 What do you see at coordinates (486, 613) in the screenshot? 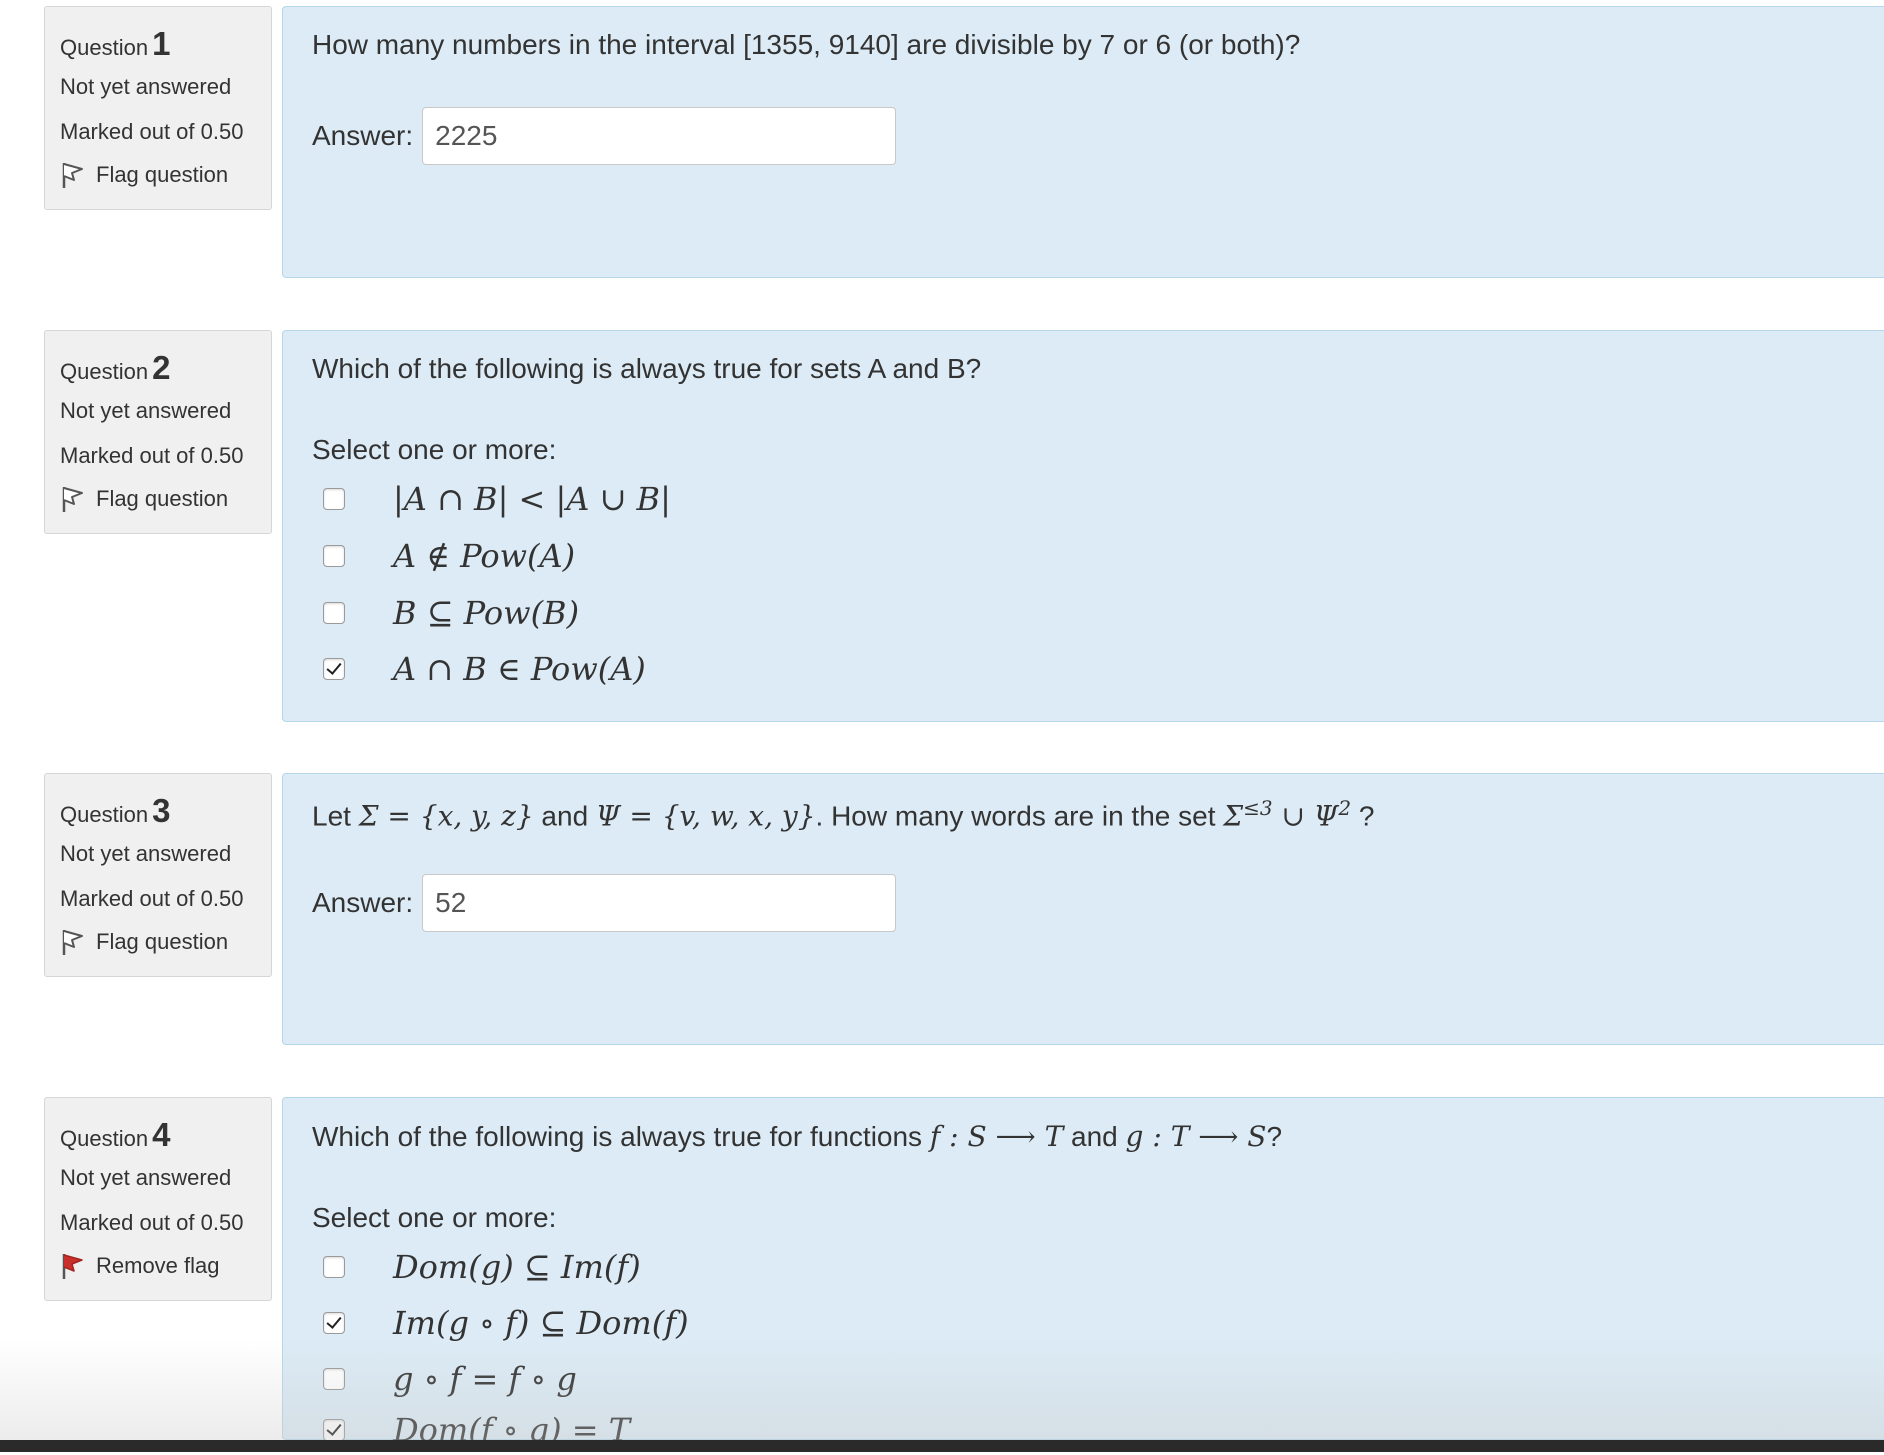
I see `option-label: B ⊆ Pow(B)` at bounding box center [486, 613].